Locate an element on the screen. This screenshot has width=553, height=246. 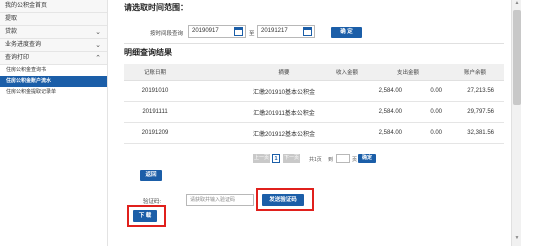
total-pages-text: 共1页 is located at coordinates (315, 160).